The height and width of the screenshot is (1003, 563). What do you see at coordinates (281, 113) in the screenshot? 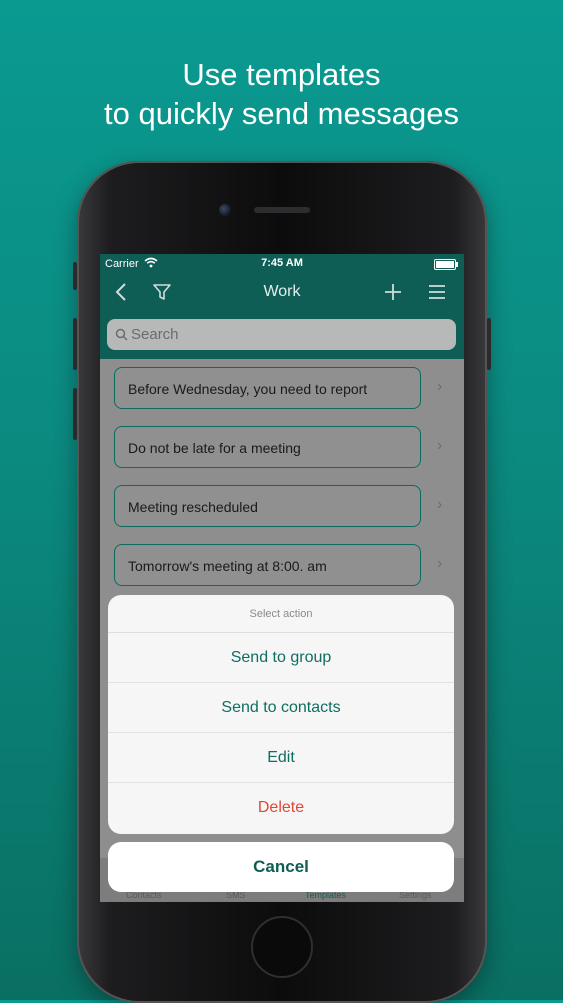
I see `headline-line-2: to quickly send messages` at bounding box center [281, 113].